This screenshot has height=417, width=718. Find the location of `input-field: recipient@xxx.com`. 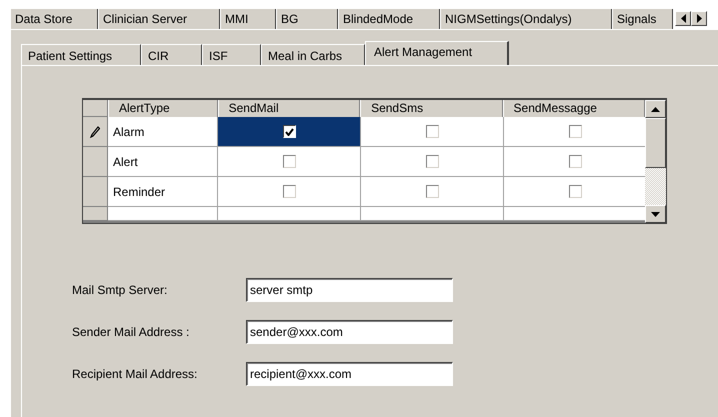

input-field: recipient@xxx.com is located at coordinates (349, 374).